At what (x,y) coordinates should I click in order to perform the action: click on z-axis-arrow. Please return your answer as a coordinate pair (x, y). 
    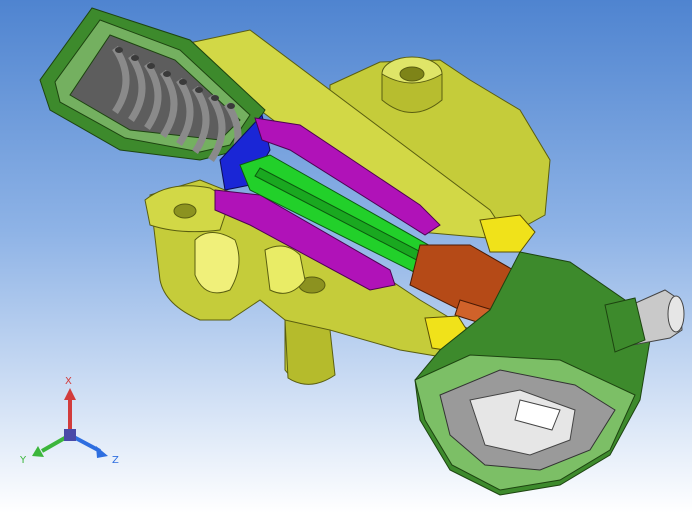
    Looking at the image, I should click on (102, 452).